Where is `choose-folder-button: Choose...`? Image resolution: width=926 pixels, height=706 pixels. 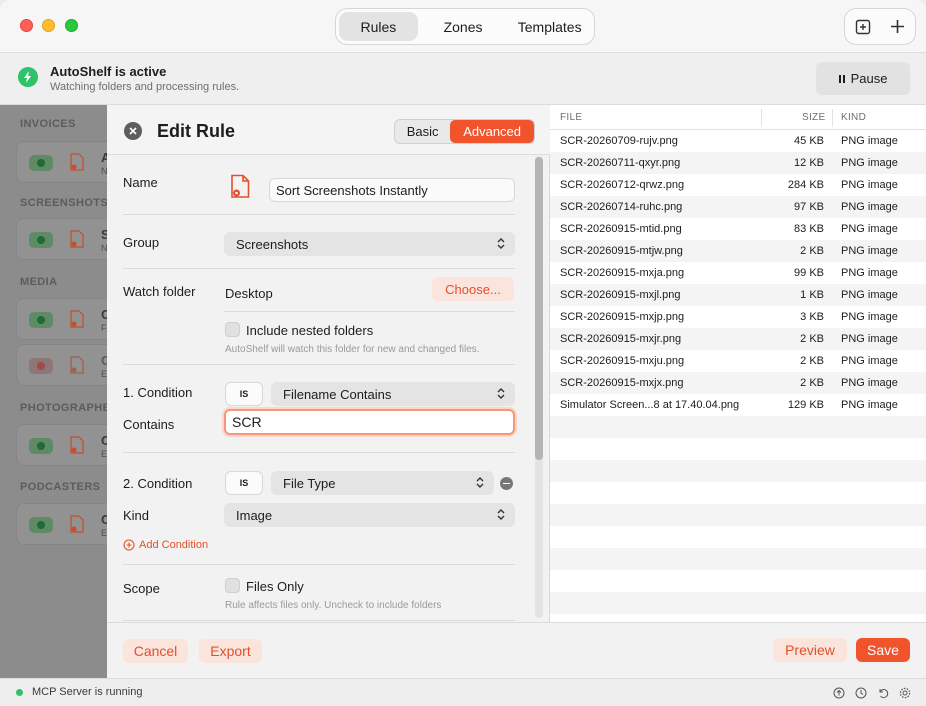
choose-folder-button: Choose... is located at coordinates (473, 289).